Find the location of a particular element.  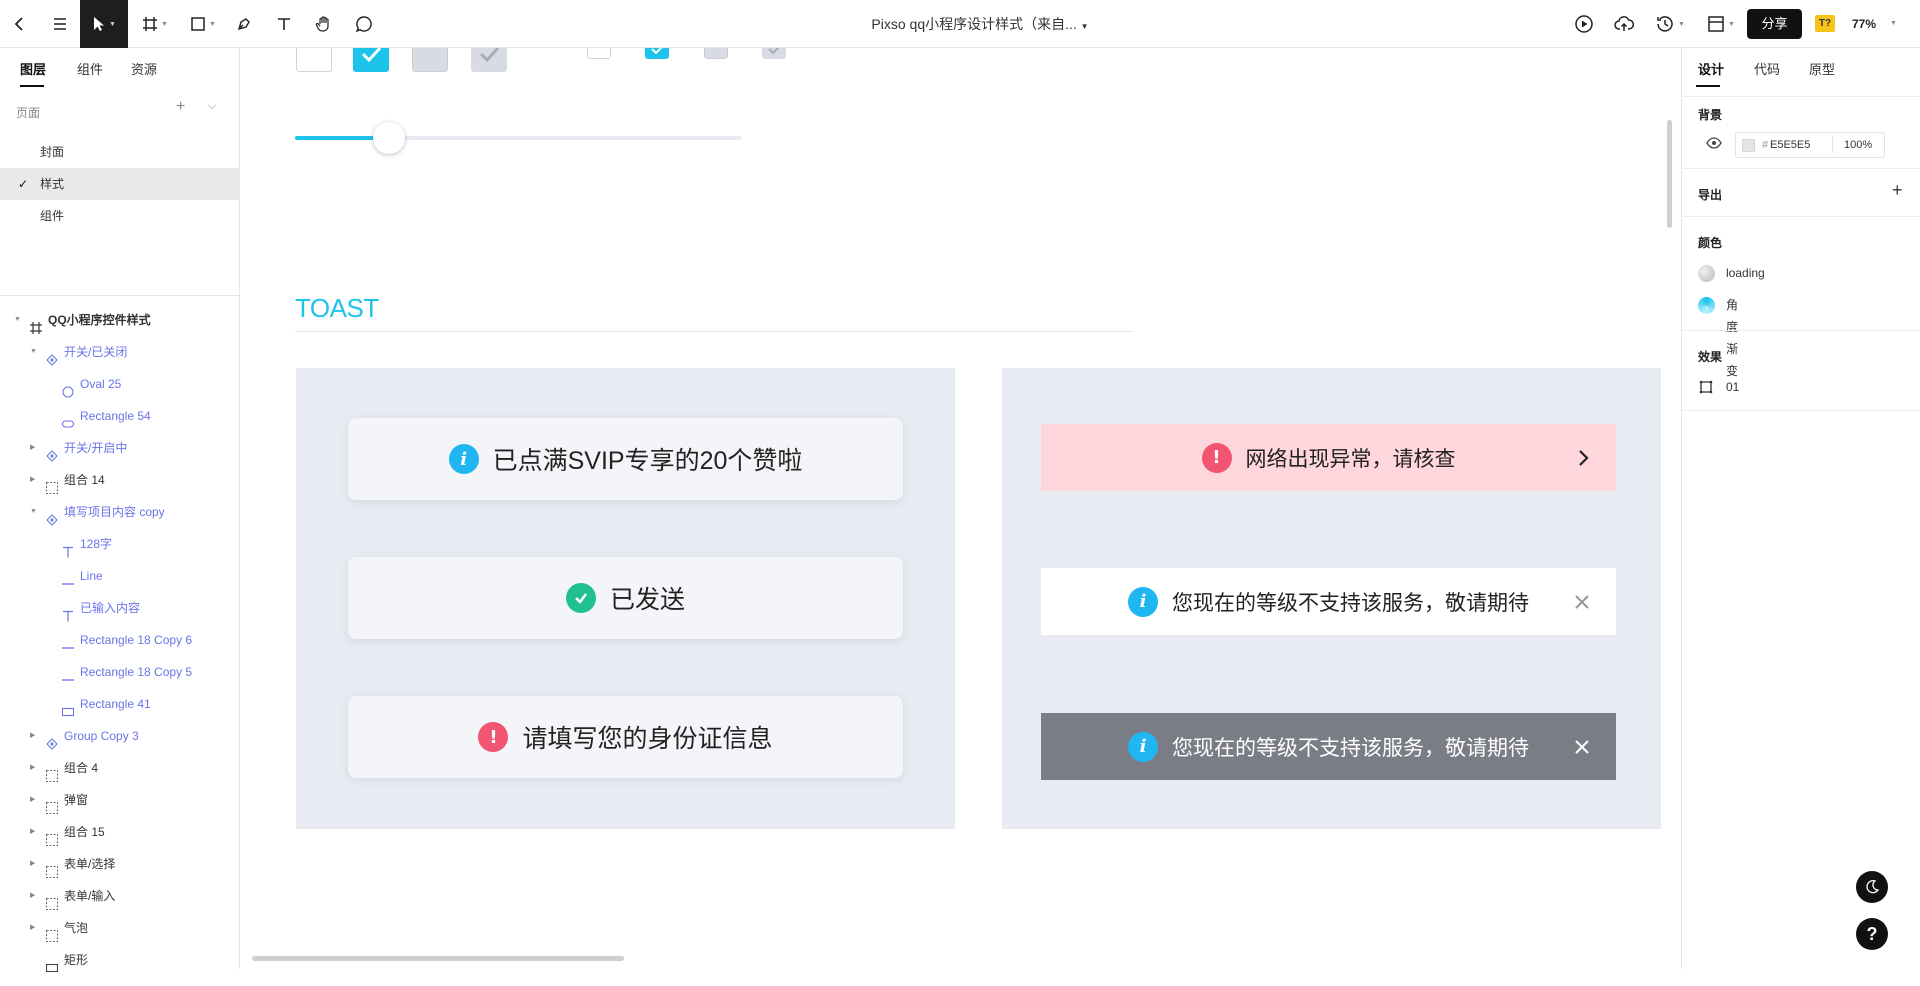

page-item-label: 组件 is located at coordinates (52, 216).